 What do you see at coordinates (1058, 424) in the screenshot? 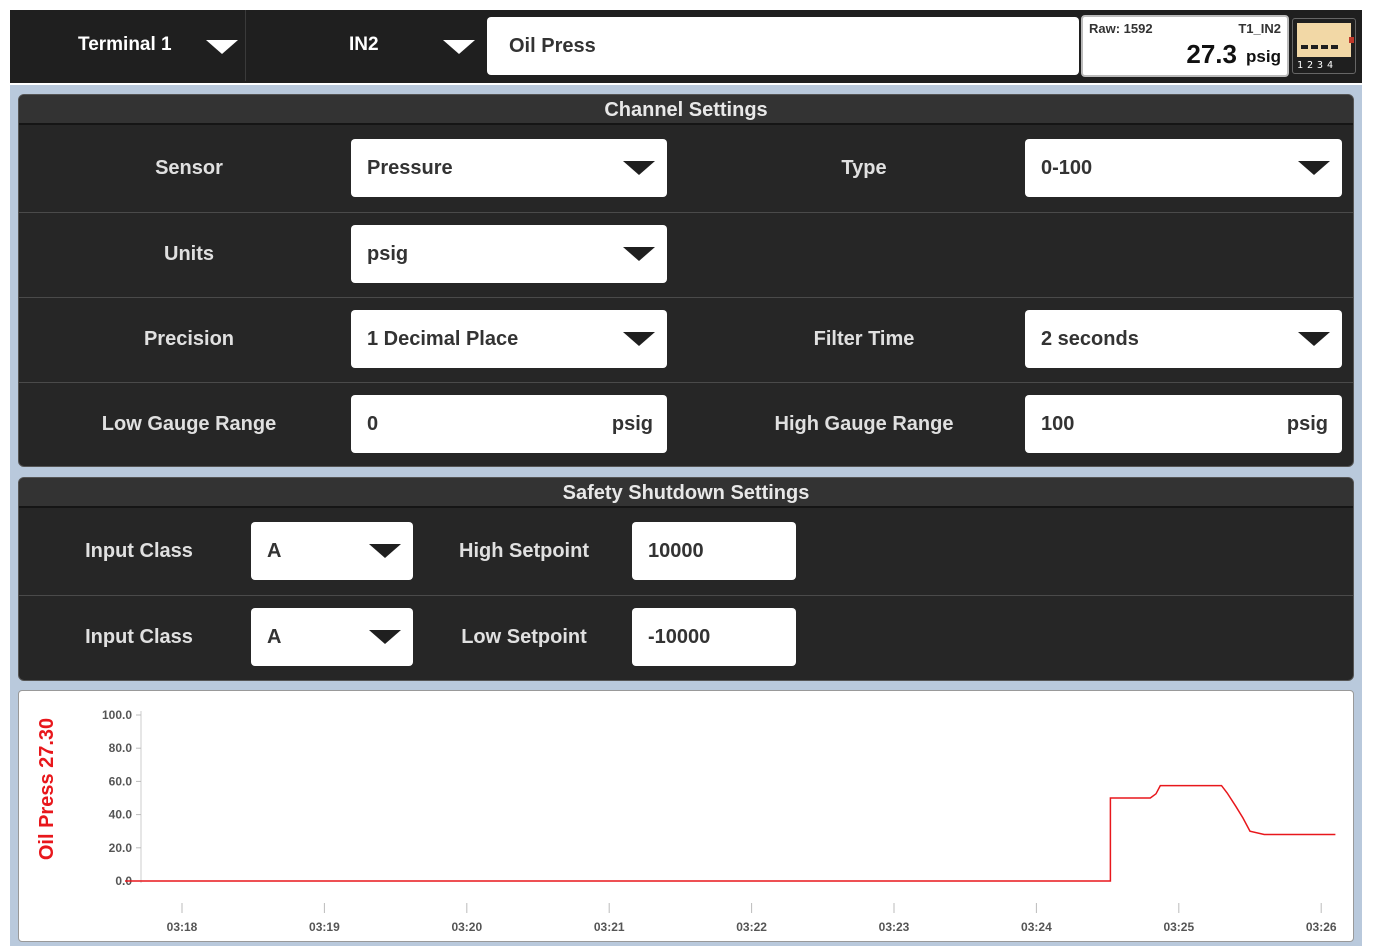
I see `high-gauge-value: 100` at bounding box center [1058, 424].